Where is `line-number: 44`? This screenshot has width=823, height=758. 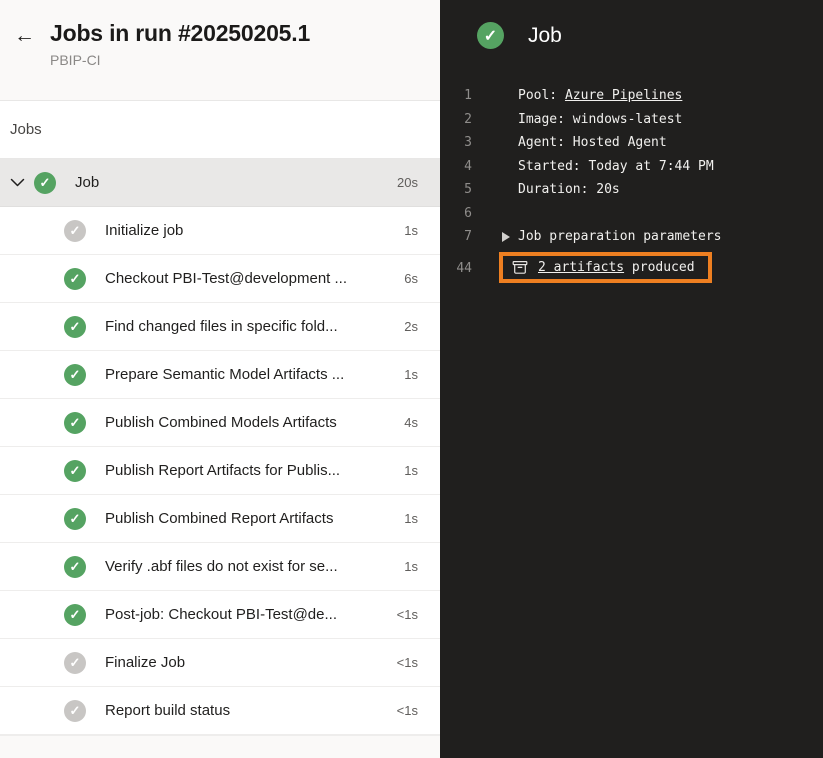 line-number: 44 is located at coordinates (456, 264).